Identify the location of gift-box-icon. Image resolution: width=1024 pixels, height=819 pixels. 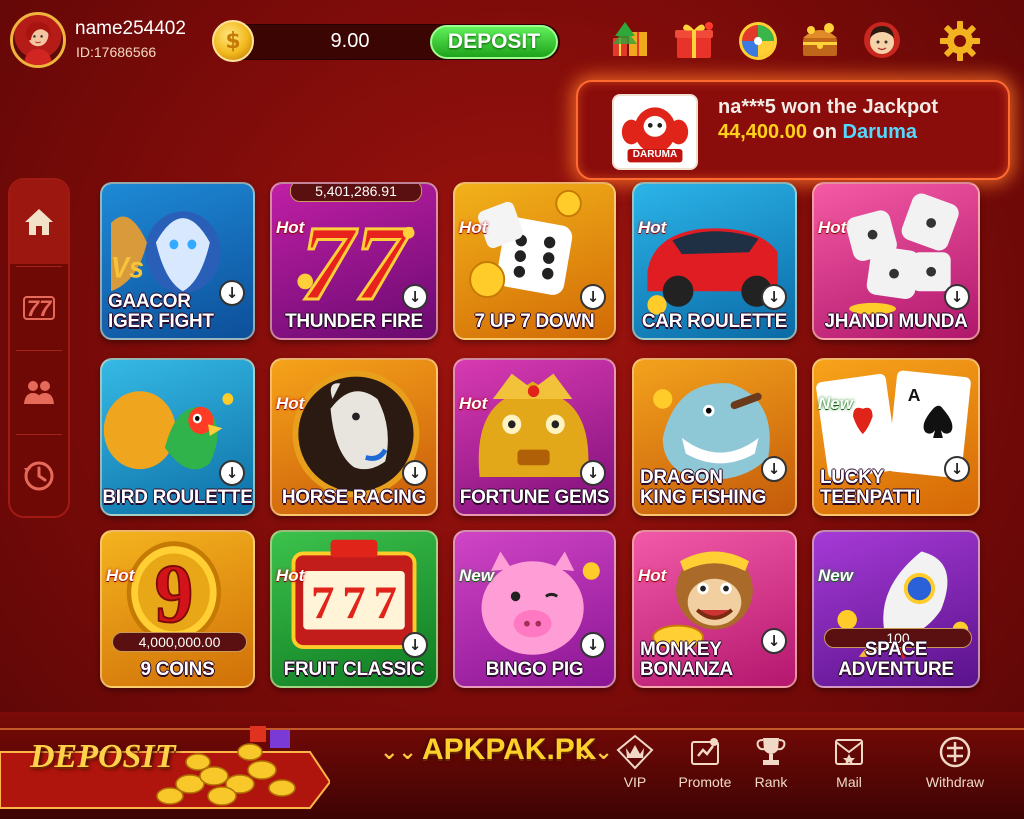
(694, 41).